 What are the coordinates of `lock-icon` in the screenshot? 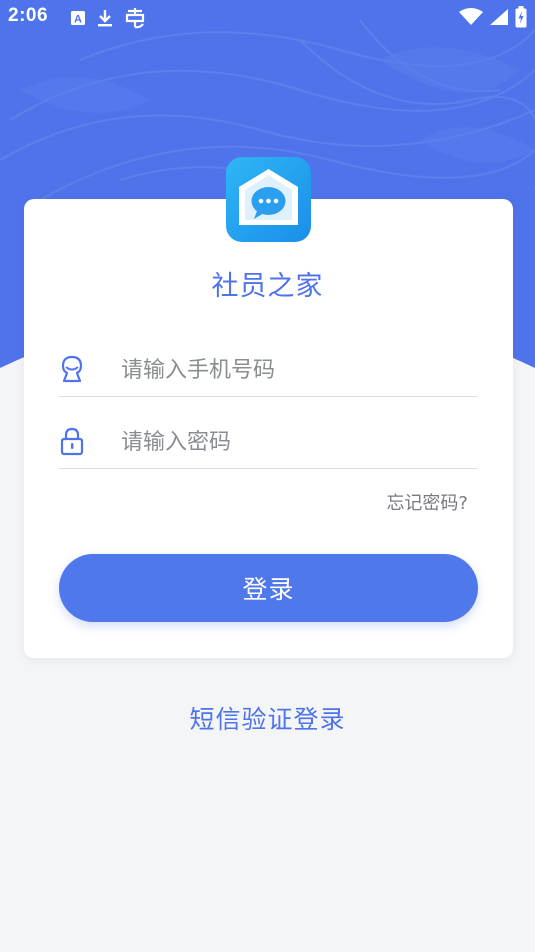 It's located at (72, 441).